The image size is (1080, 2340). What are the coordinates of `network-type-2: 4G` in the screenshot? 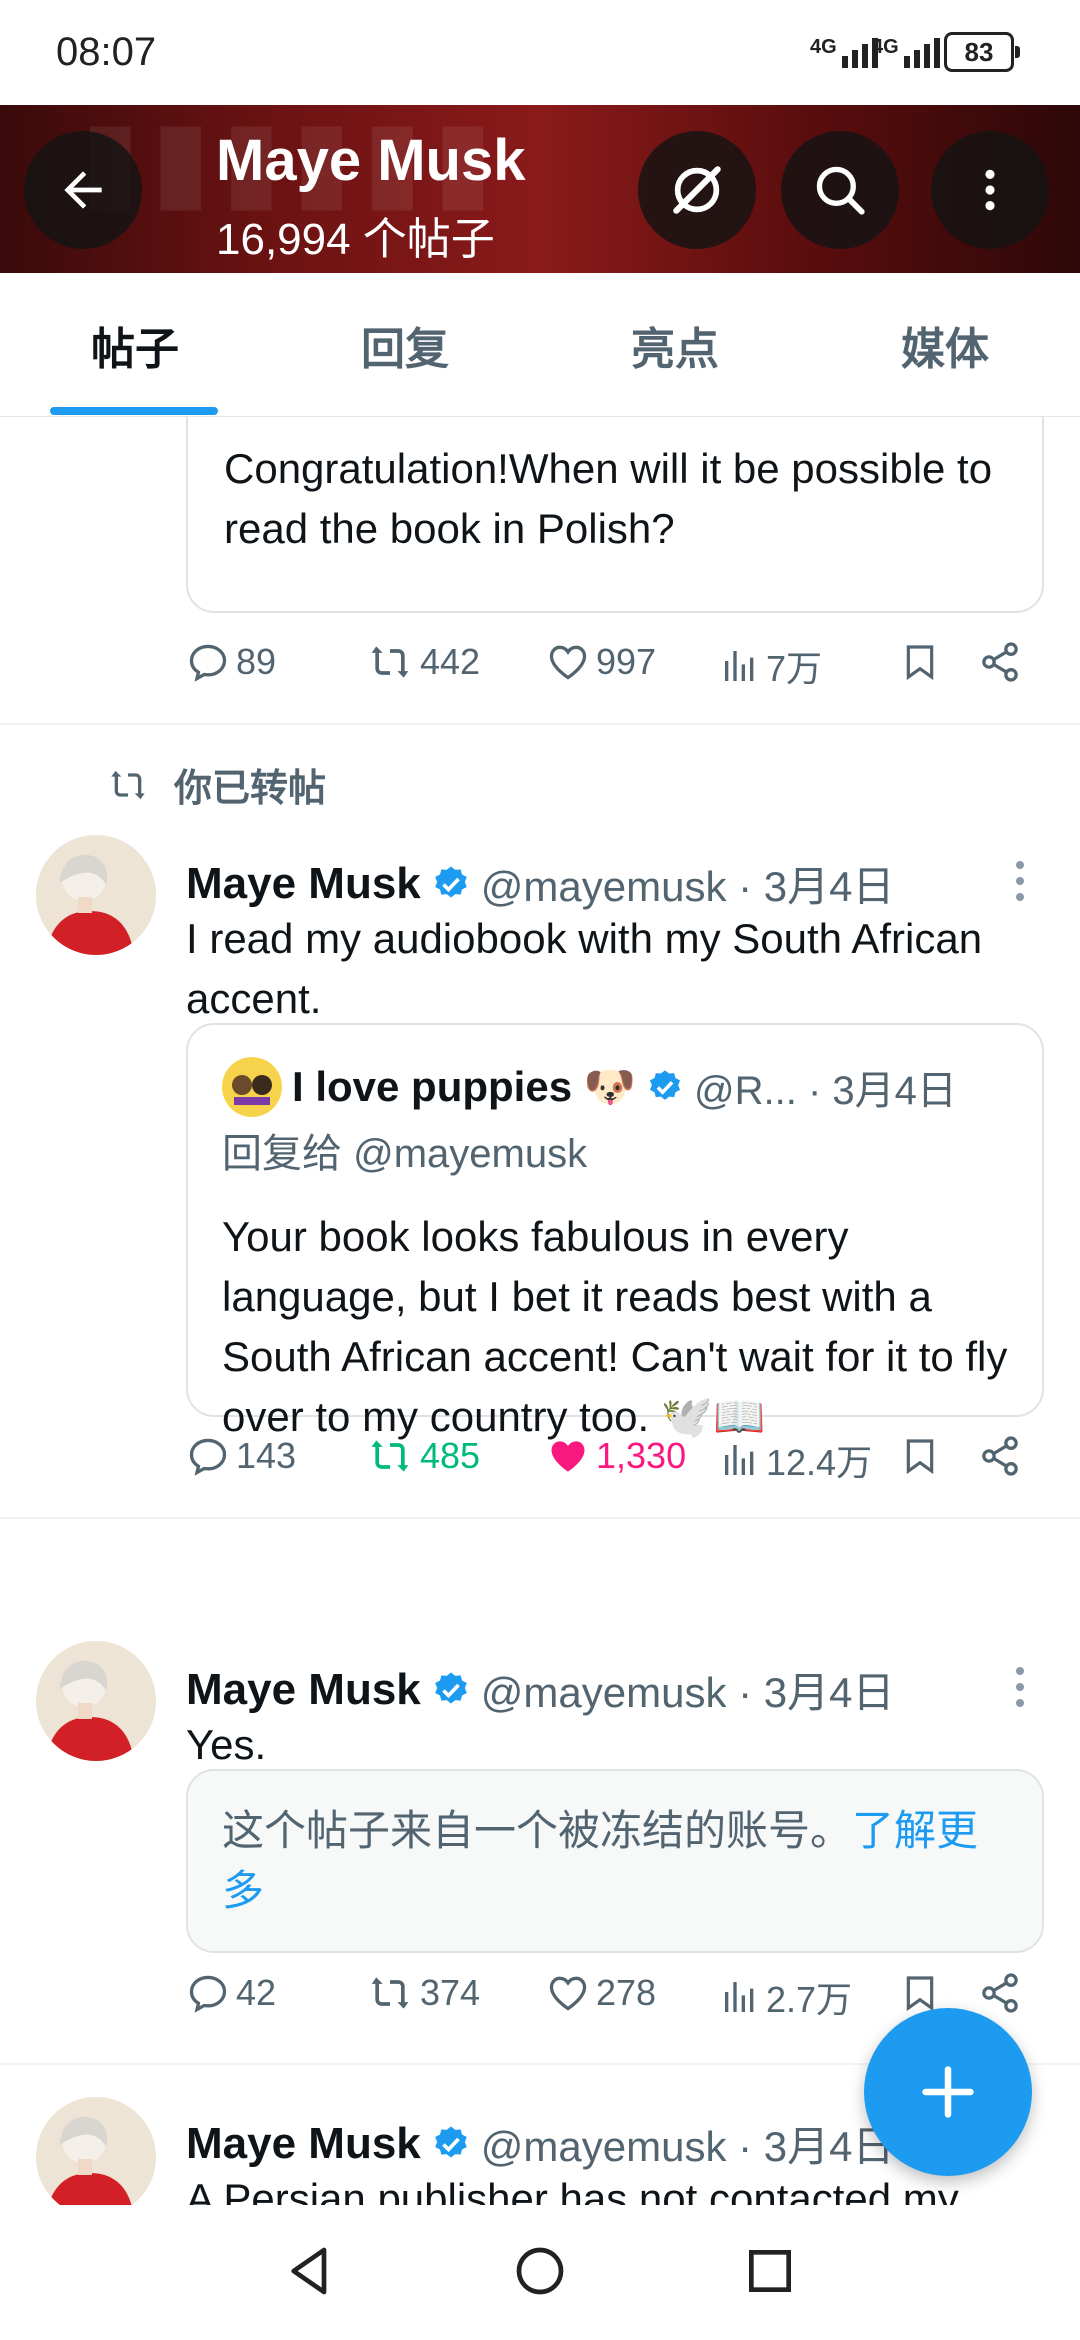 It's located at (885, 47).